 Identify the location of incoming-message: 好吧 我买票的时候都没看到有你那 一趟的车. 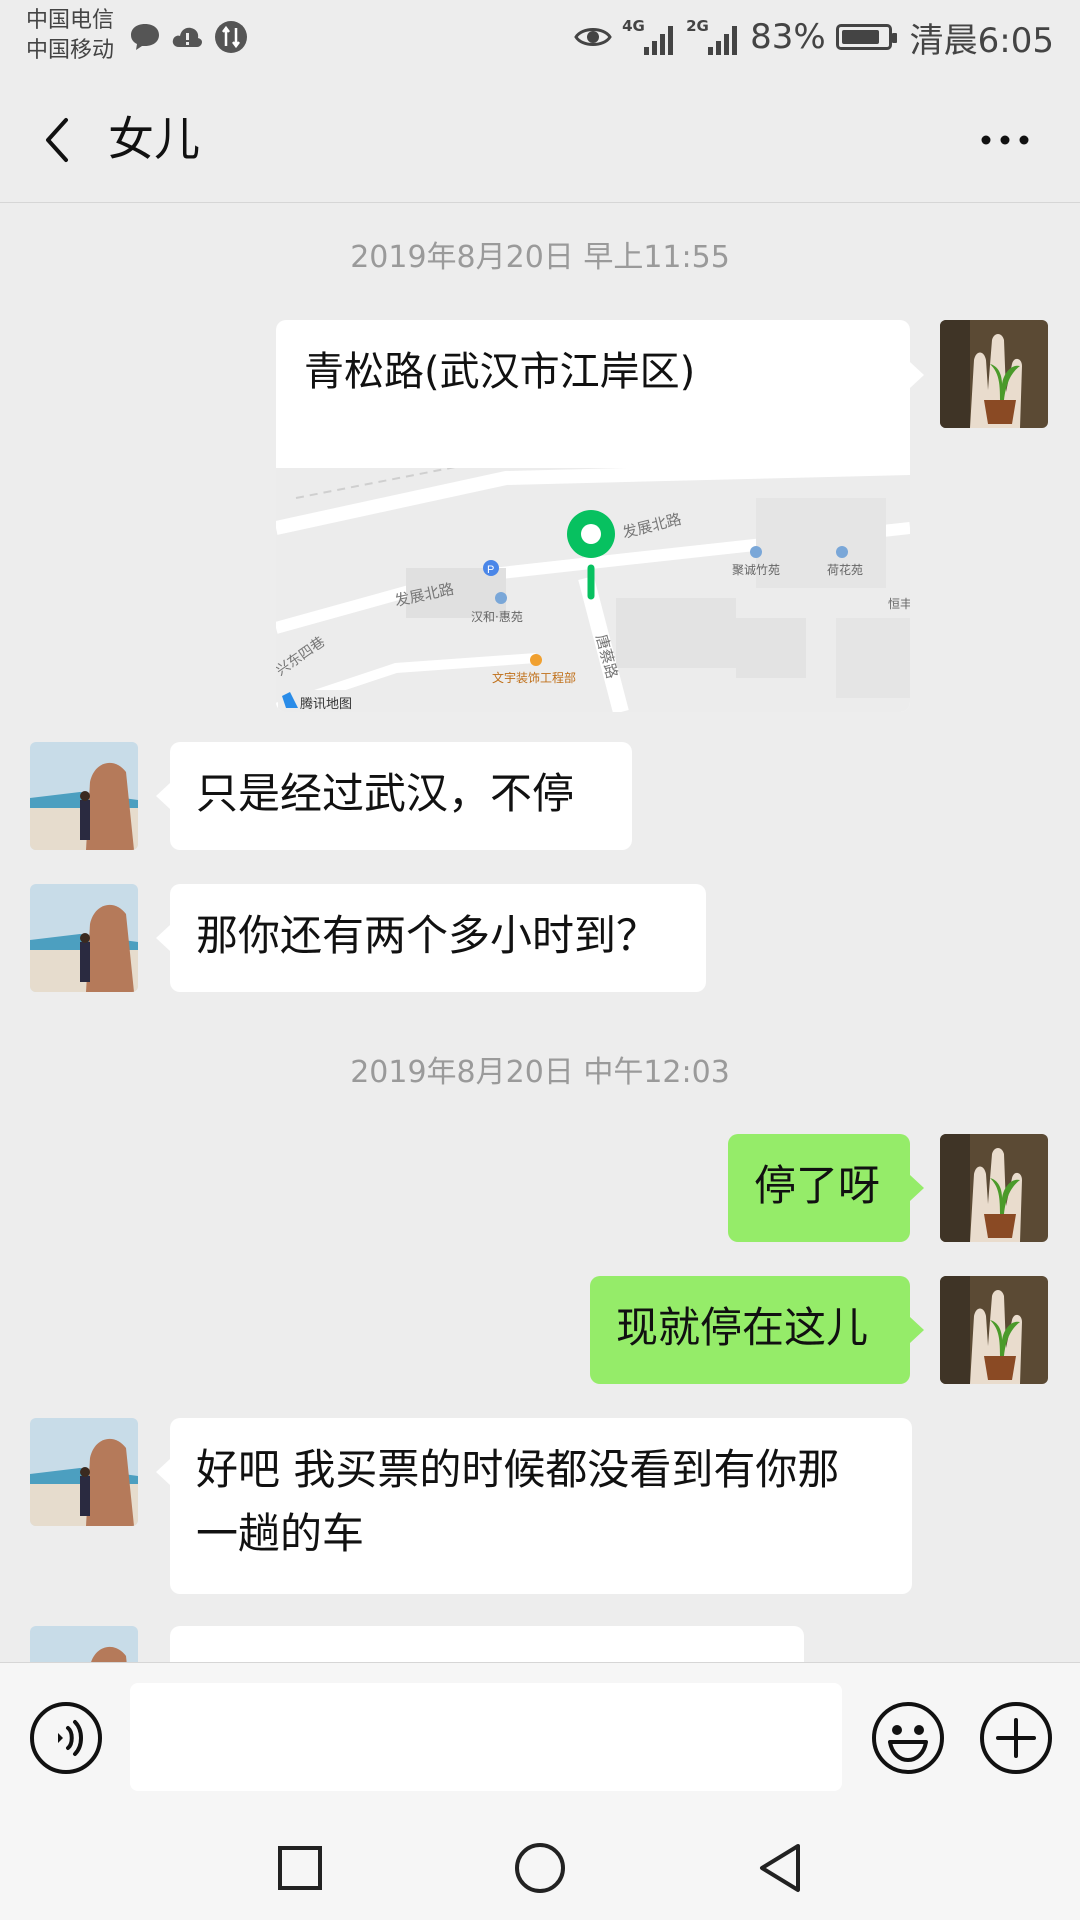
(541, 1506).